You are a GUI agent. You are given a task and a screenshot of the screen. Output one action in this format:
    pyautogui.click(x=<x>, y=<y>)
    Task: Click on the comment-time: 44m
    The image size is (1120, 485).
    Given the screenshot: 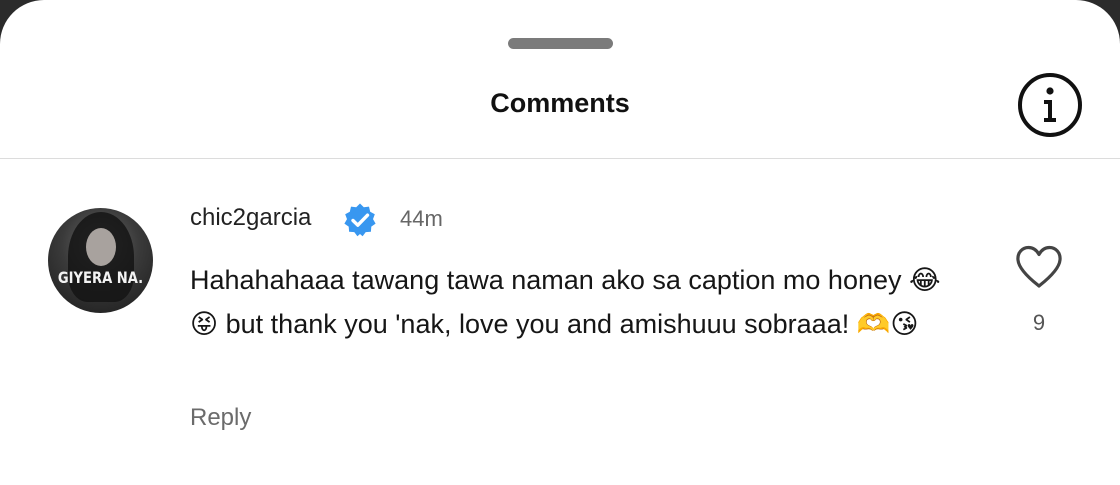 What is the action you would take?
    pyautogui.click(x=421, y=218)
    